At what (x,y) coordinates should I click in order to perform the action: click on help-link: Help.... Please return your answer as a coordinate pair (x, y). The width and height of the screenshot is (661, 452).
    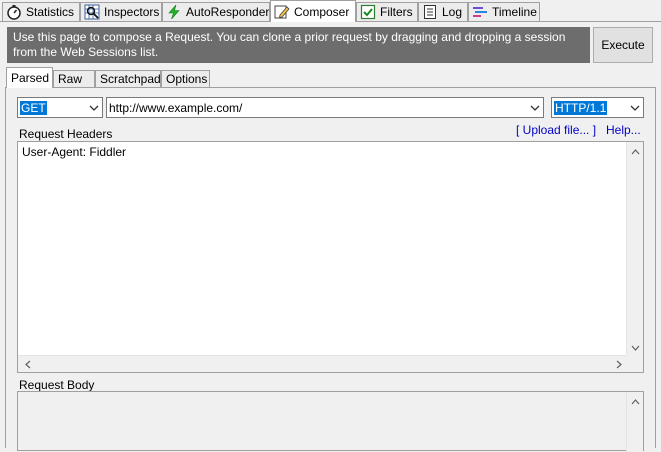
    Looking at the image, I should click on (623, 130).